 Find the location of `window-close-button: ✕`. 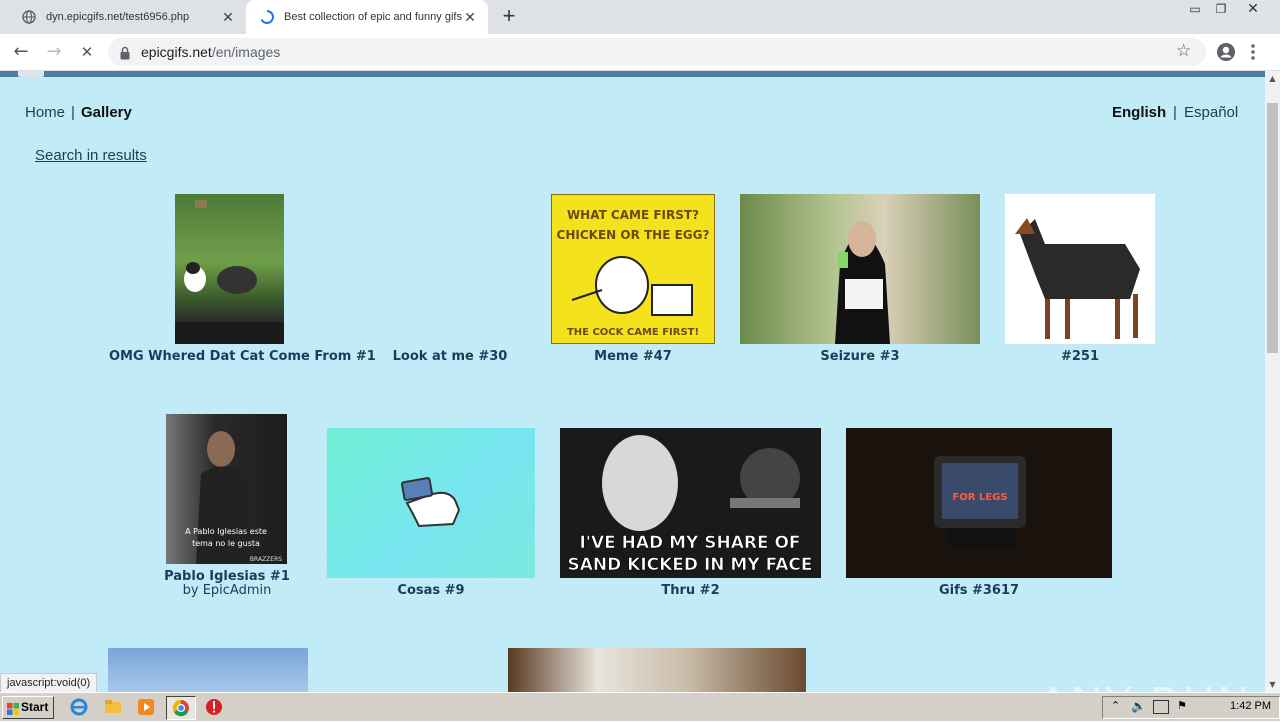

window-close-button: ✕ is located at coordinates (1253, 9).